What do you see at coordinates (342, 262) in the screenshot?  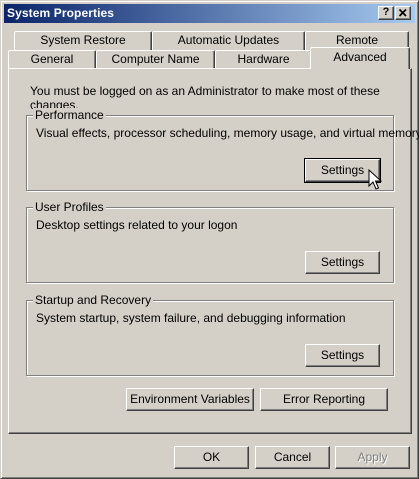 I see `user-profiles-settings-button: Settings` at bounding box center [342, 262].